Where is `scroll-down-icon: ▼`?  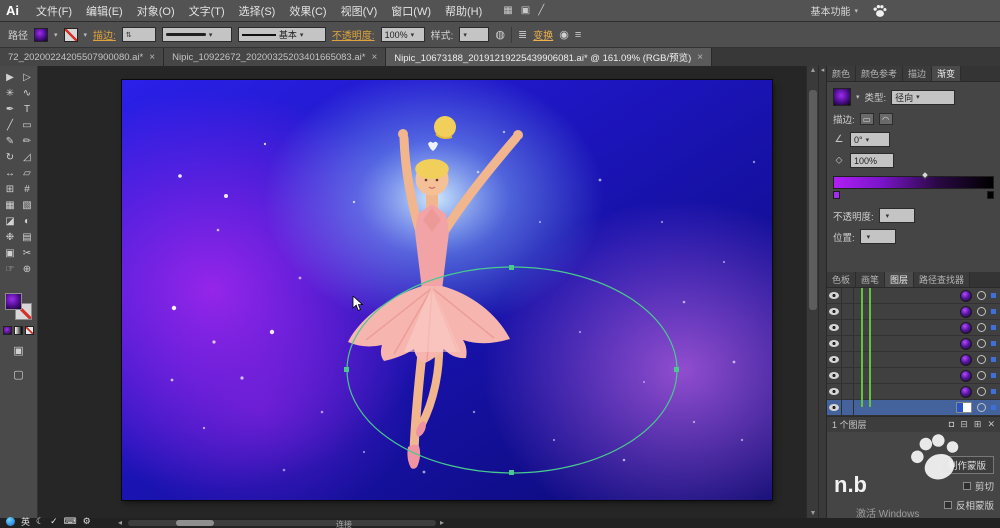 scroll-down-icon: ▼ is located at coordinates (813, 513).